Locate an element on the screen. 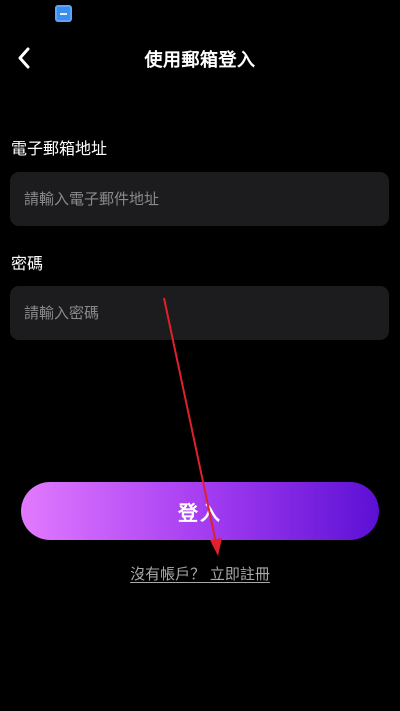 The width and height of the screenshot is (400, 711). app-notification-icon is located at coordinates (63, 13).